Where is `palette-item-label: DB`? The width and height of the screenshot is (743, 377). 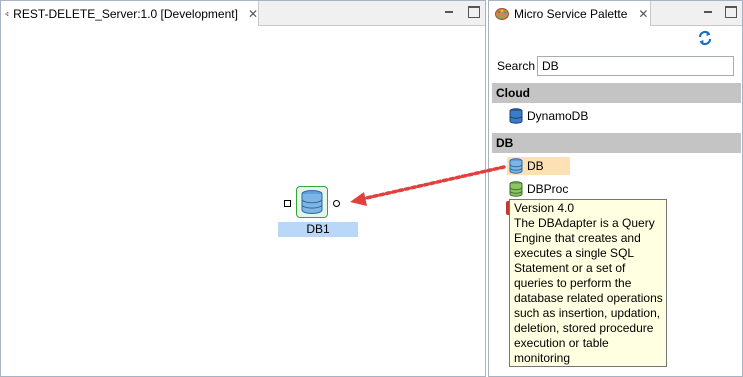 palette-item-label: DB is located at coordinates (535, 166).